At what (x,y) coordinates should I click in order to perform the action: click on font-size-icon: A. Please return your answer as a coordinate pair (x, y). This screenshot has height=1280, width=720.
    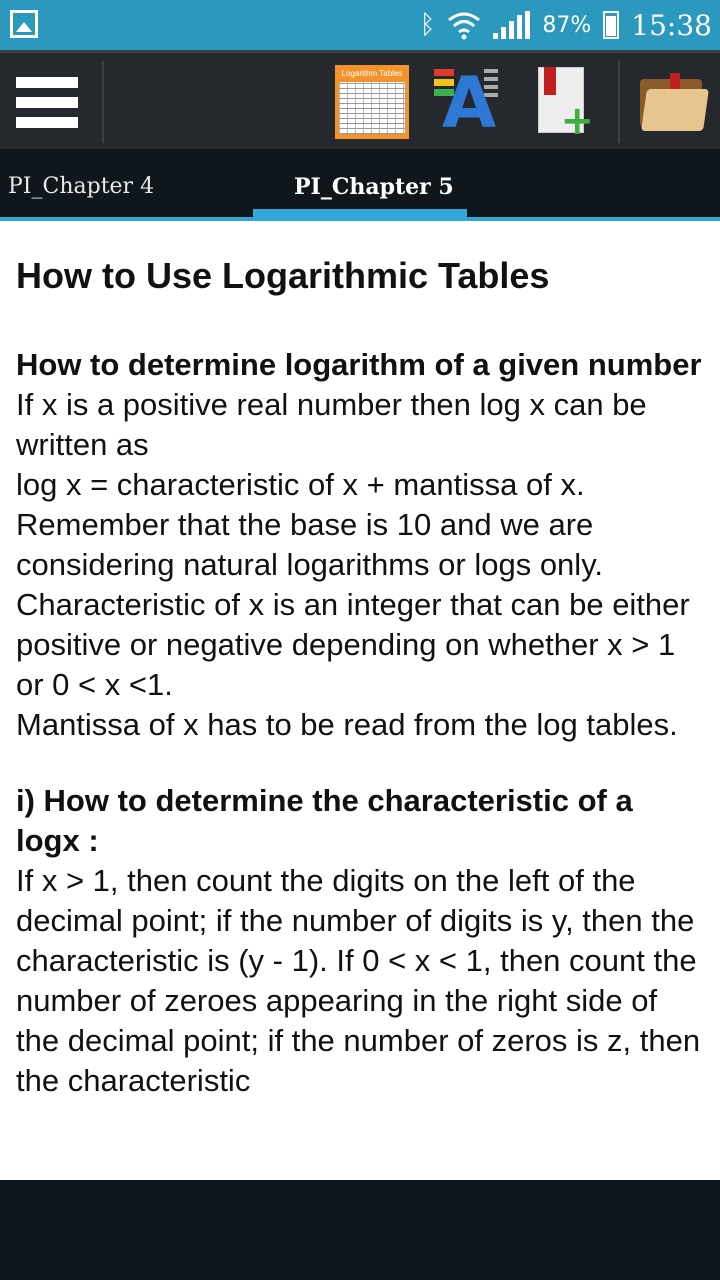
    Looking at the image, I should click on (466, 102).